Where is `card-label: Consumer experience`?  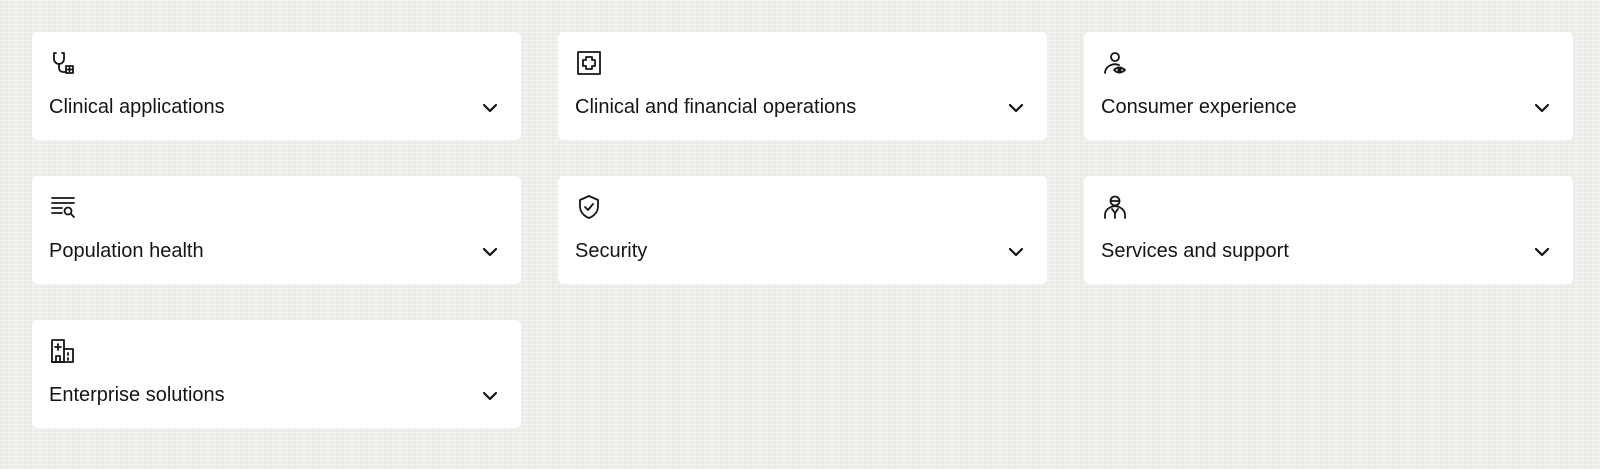
card-label: Consumer experience is located at coordinates (1199, 107).